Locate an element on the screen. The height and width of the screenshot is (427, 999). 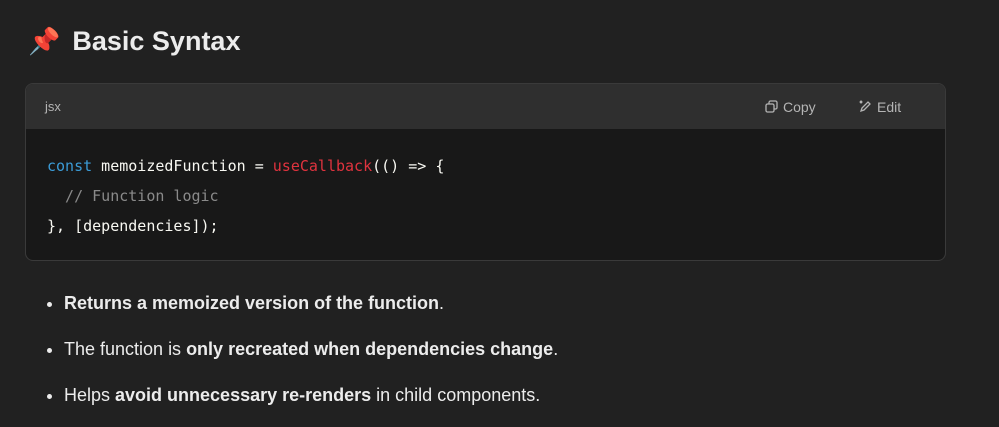
copy-icon is located at coordinates (771, 106).